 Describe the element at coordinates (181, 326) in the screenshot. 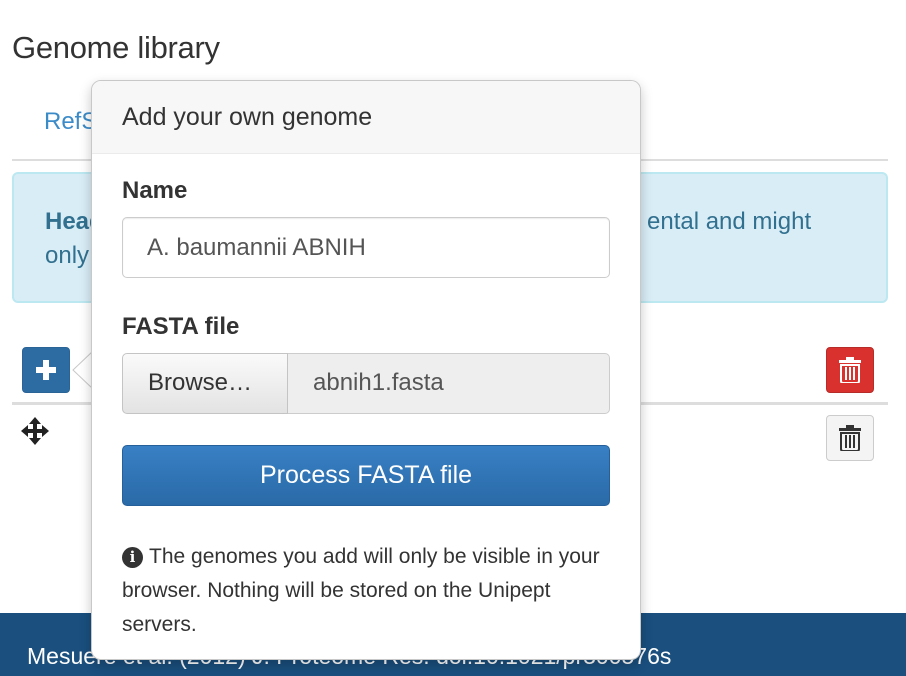

I see `fasta-file-label: FASTA file` at that location.